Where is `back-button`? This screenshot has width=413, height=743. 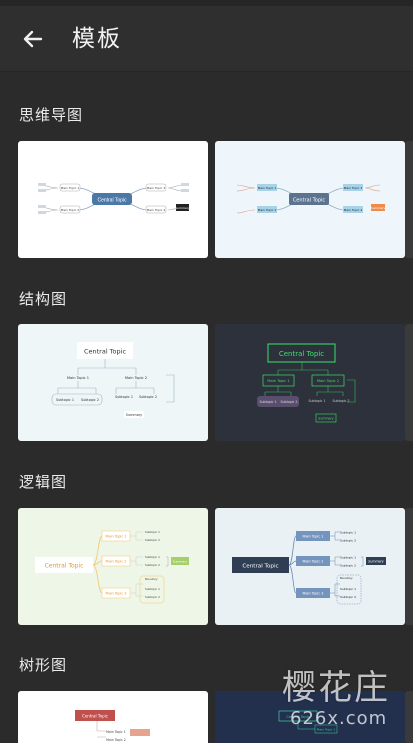
back-button is located at coordinates (33, 39).